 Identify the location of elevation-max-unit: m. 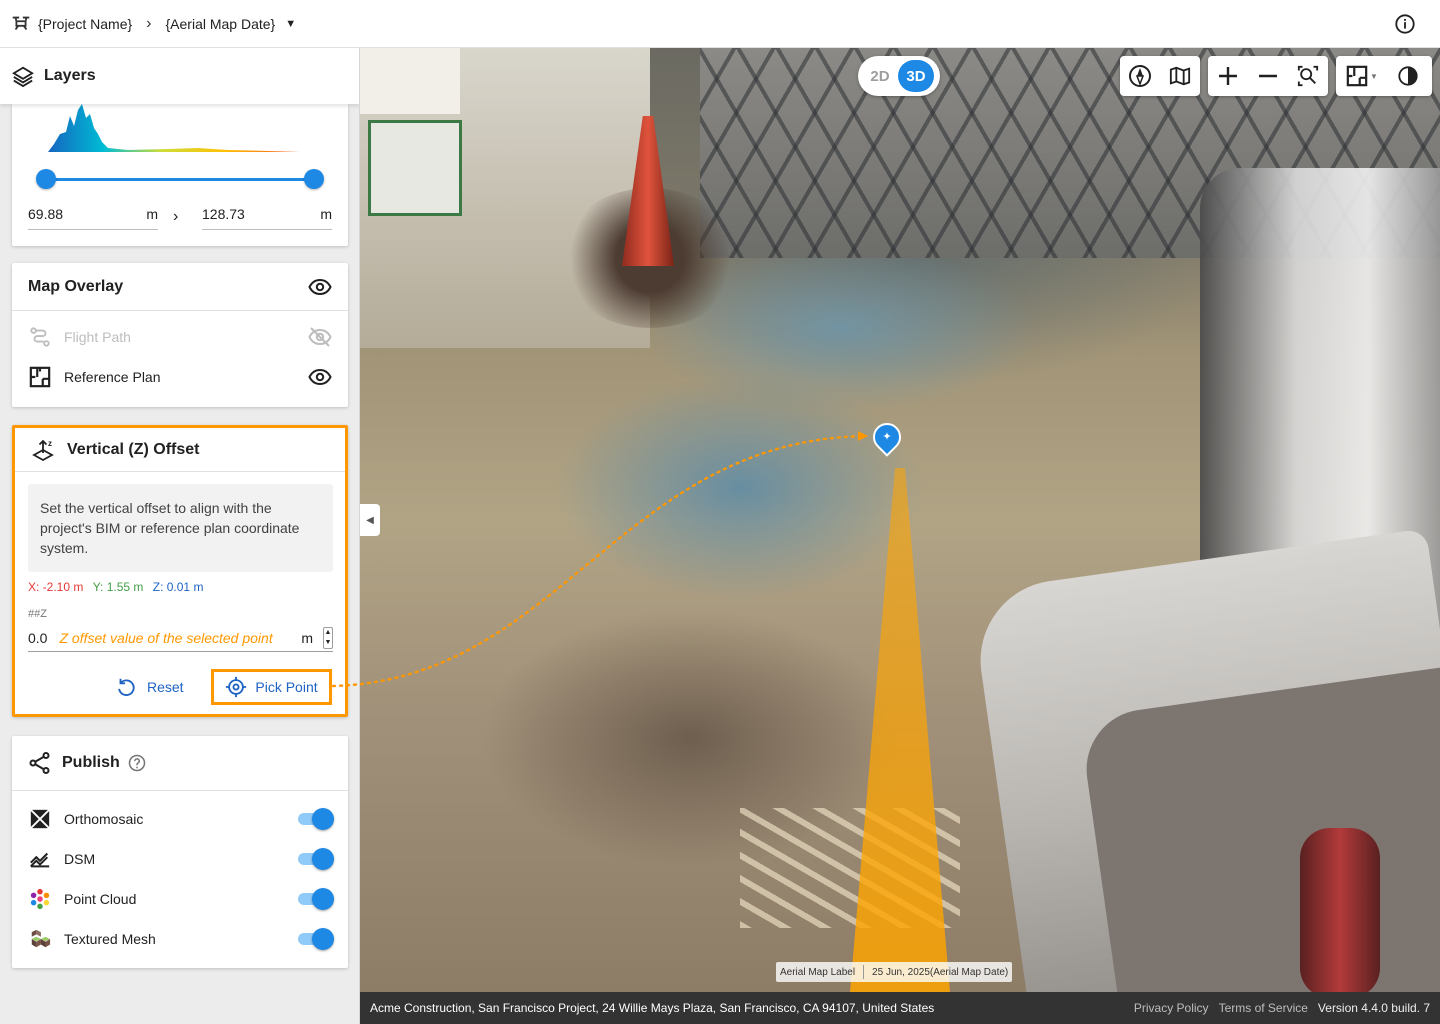
(326, 214).